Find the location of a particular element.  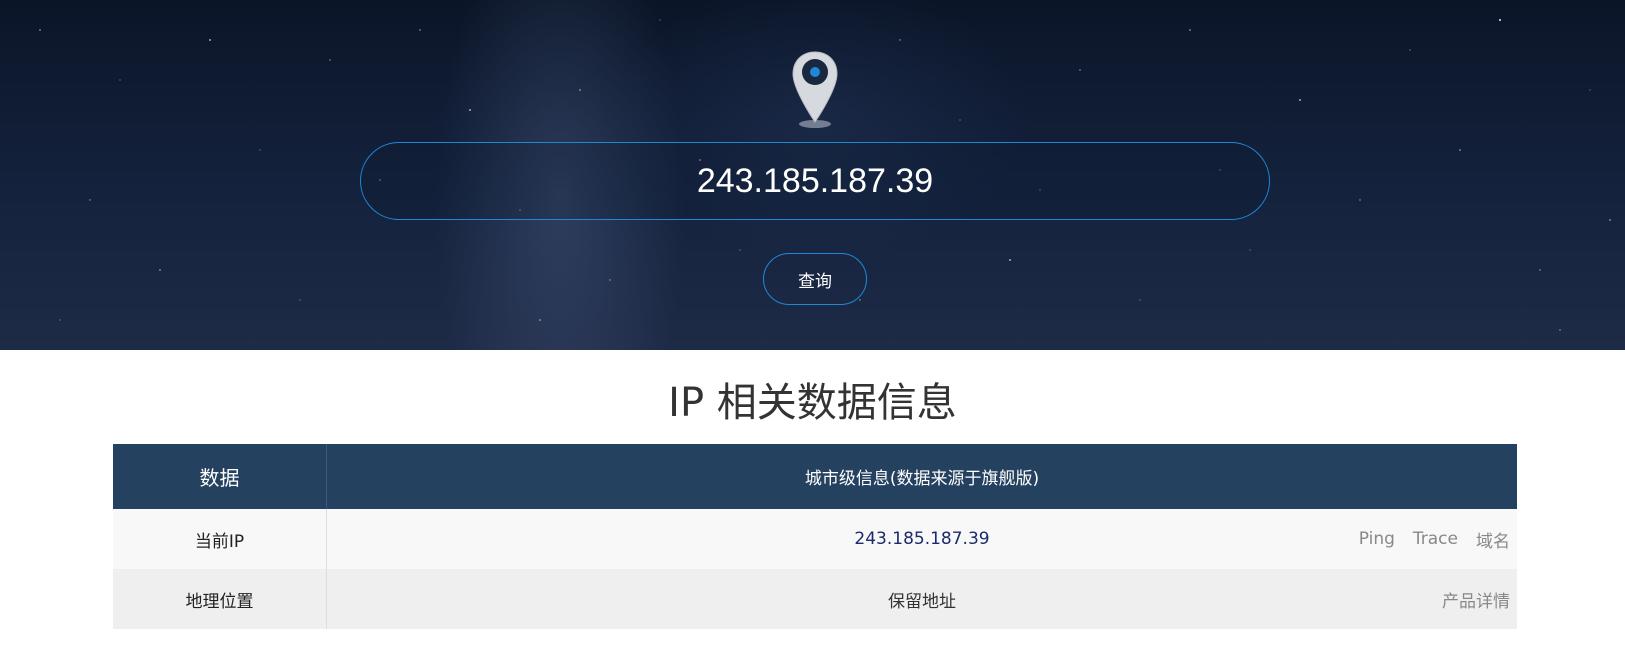

location-value: 保留地址 is located at coordinates (922, 601).